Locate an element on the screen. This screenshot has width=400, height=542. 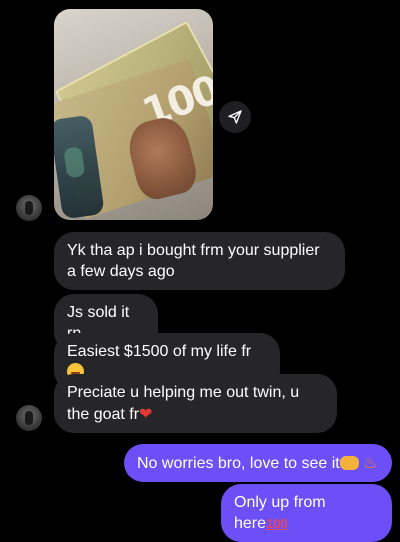
message-bubble-outgoing: Only up from here100 is located at coordinates (306, 513).